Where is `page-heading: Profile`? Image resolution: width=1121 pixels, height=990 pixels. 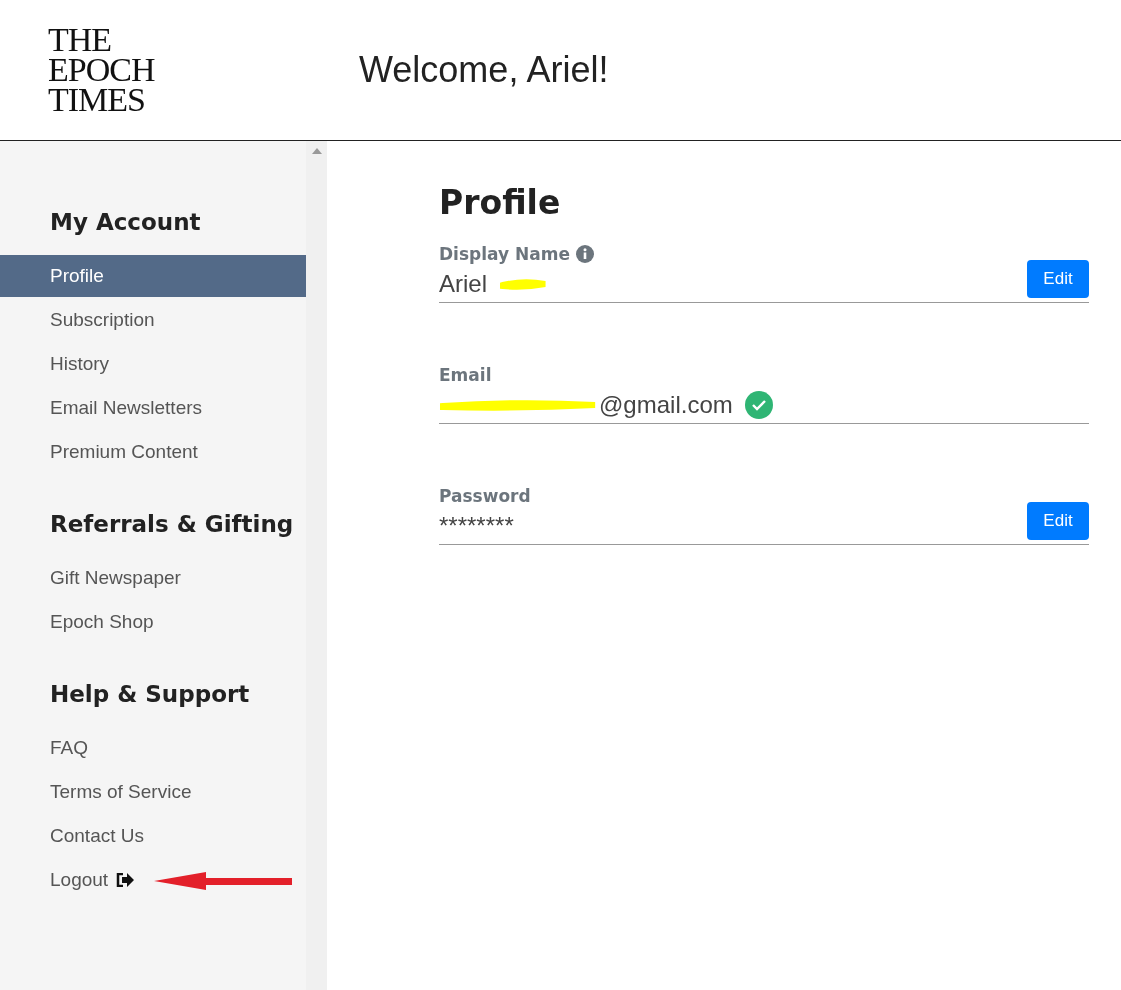 page-heading: Profile is located at coordinates (500, 202).